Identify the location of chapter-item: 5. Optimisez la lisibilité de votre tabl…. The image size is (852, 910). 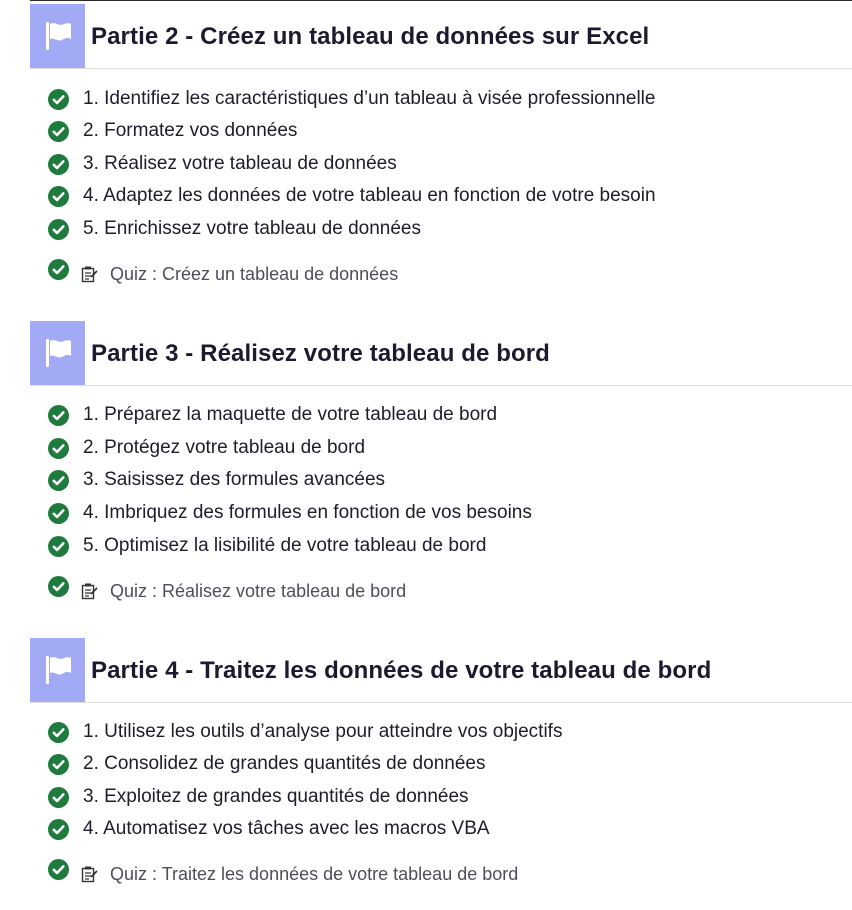
(267, 546).